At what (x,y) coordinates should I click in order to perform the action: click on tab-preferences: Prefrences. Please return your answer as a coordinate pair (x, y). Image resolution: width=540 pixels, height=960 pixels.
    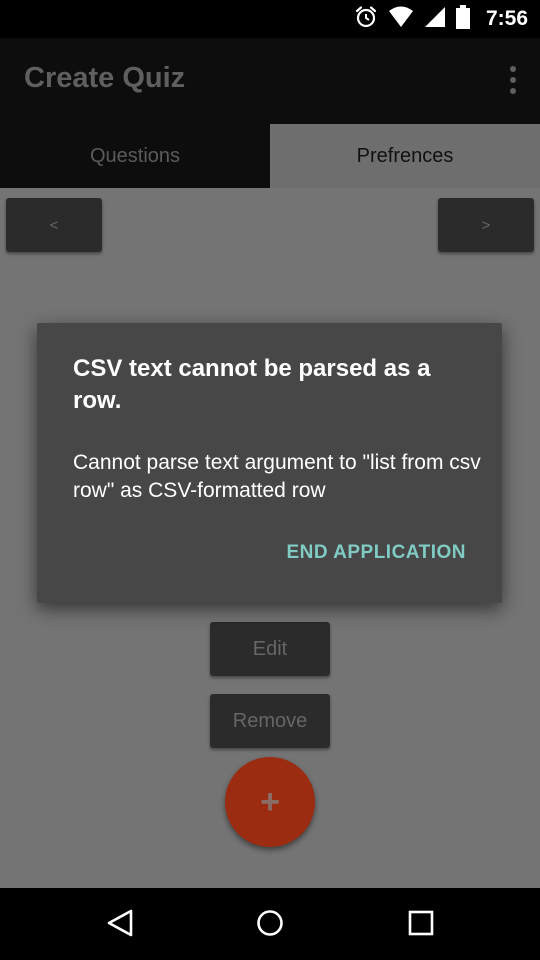
    Looking at the image, I should click on (405, 156).